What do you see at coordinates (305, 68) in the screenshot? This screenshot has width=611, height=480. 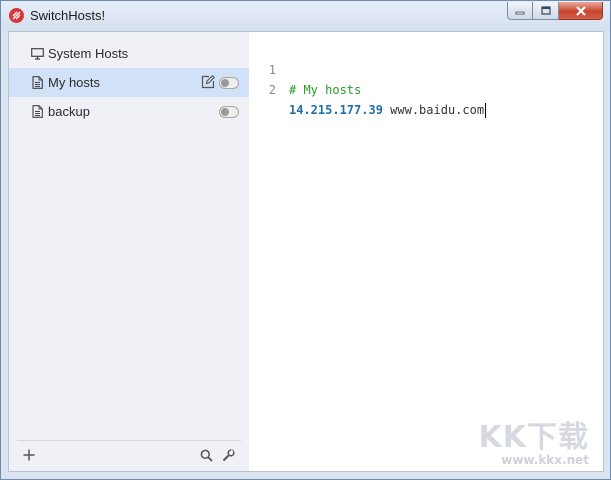 I see `editor-line: 1 # My hosts` at bounding box center [305, 68].